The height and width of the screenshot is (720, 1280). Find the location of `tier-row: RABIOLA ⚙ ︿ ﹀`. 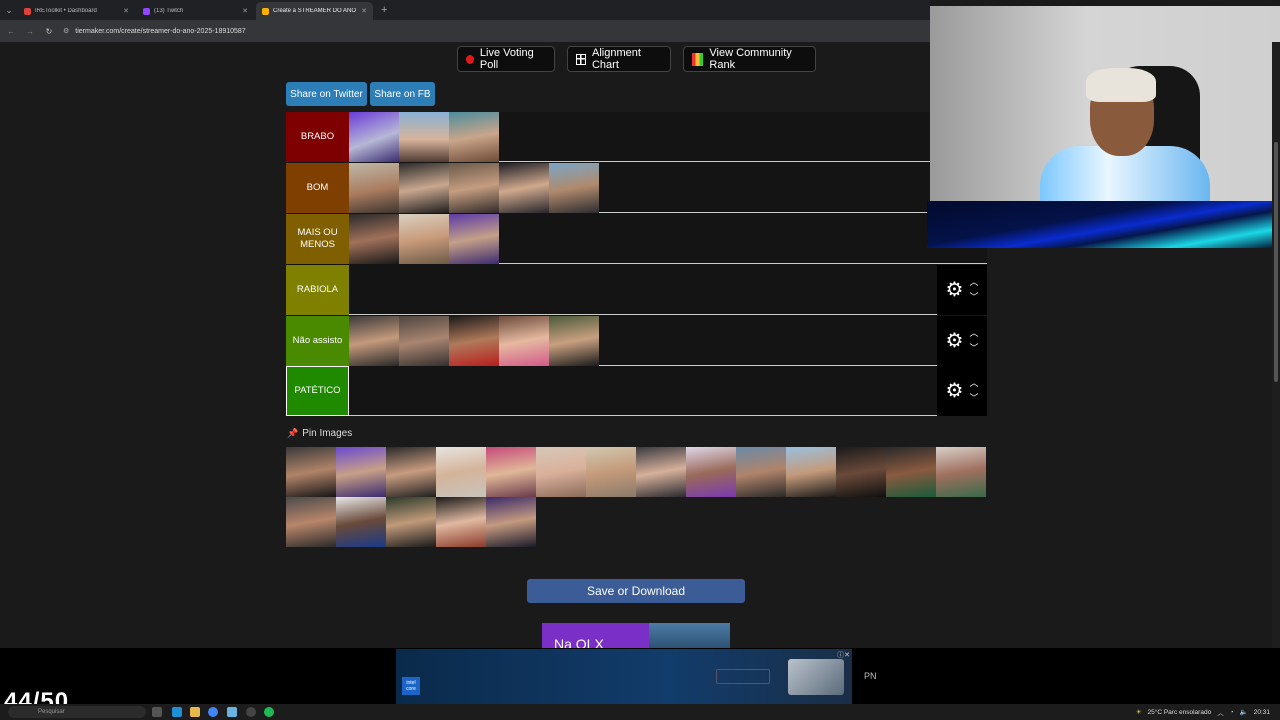

tier-row: RABIOLA ⚙ ︿ ﹀ is located at coordinates (636, 290).